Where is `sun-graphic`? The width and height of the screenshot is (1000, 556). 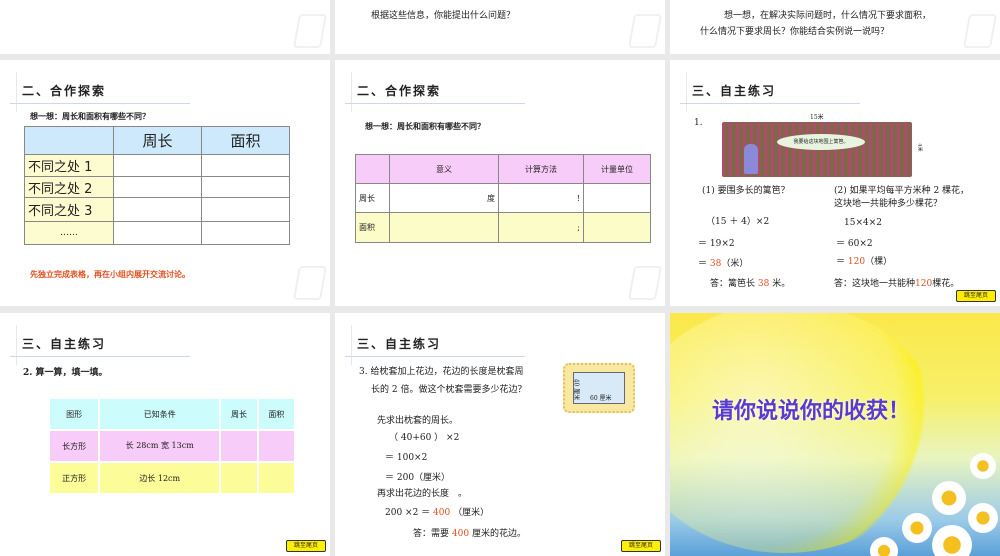
sun-graphic is located at coordinates (805, 433).